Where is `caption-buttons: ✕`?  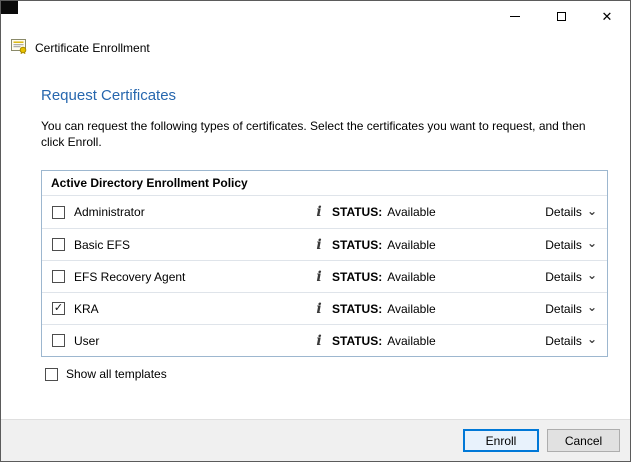
caption-buttons: ✕ is located at coordinates (561, 16).